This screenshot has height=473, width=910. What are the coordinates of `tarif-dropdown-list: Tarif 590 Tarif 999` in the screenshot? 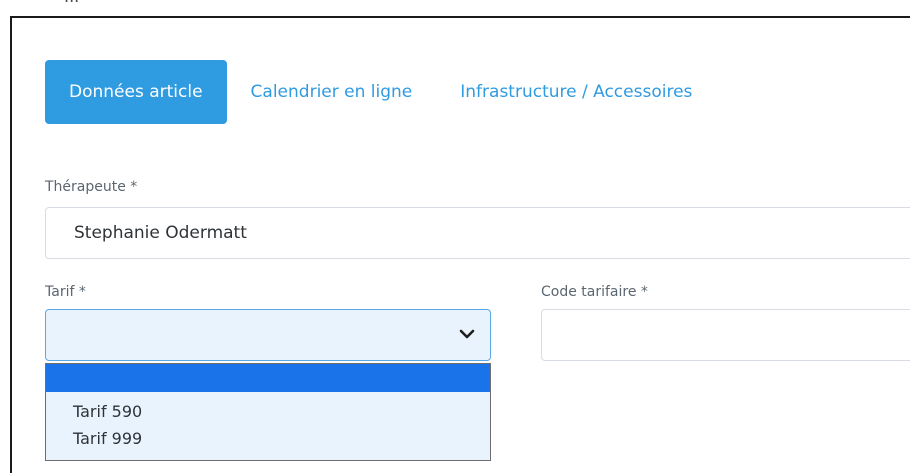 It's located at (268, 412).